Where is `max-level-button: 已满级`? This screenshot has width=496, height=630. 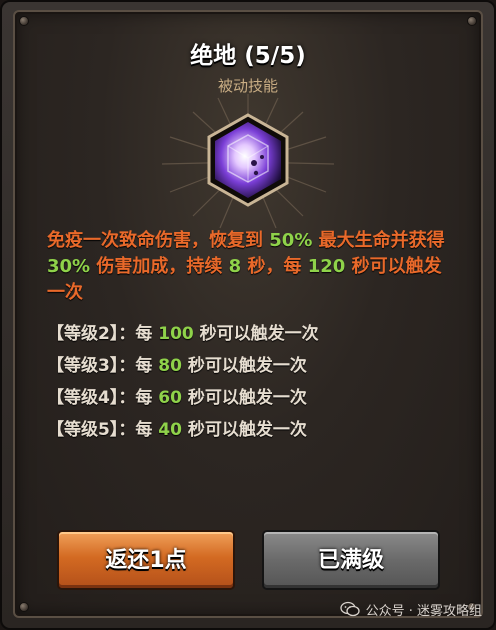 max-level-button: 已满级 is located at coordinates (351, 560).